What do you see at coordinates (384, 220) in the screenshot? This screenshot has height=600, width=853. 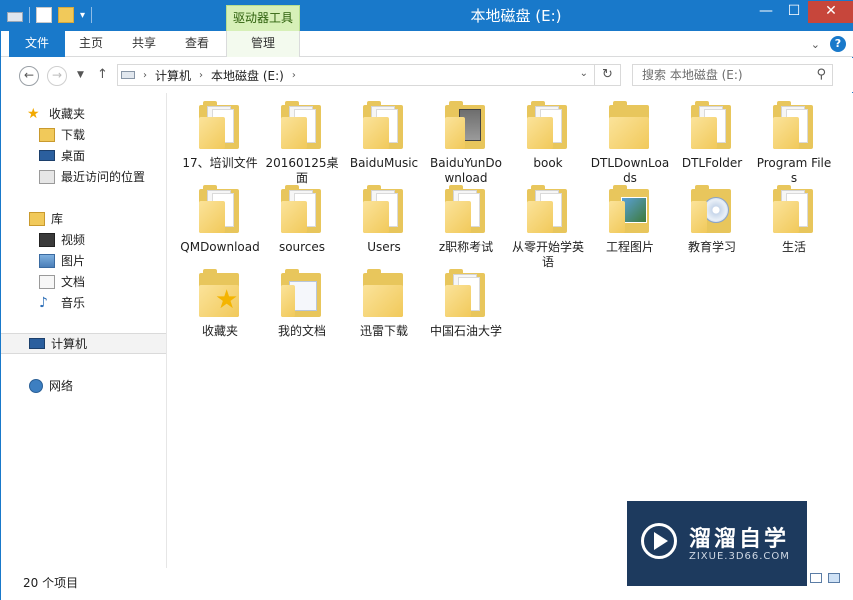 I see `file-item: Users` at bounding box center [384, 220].